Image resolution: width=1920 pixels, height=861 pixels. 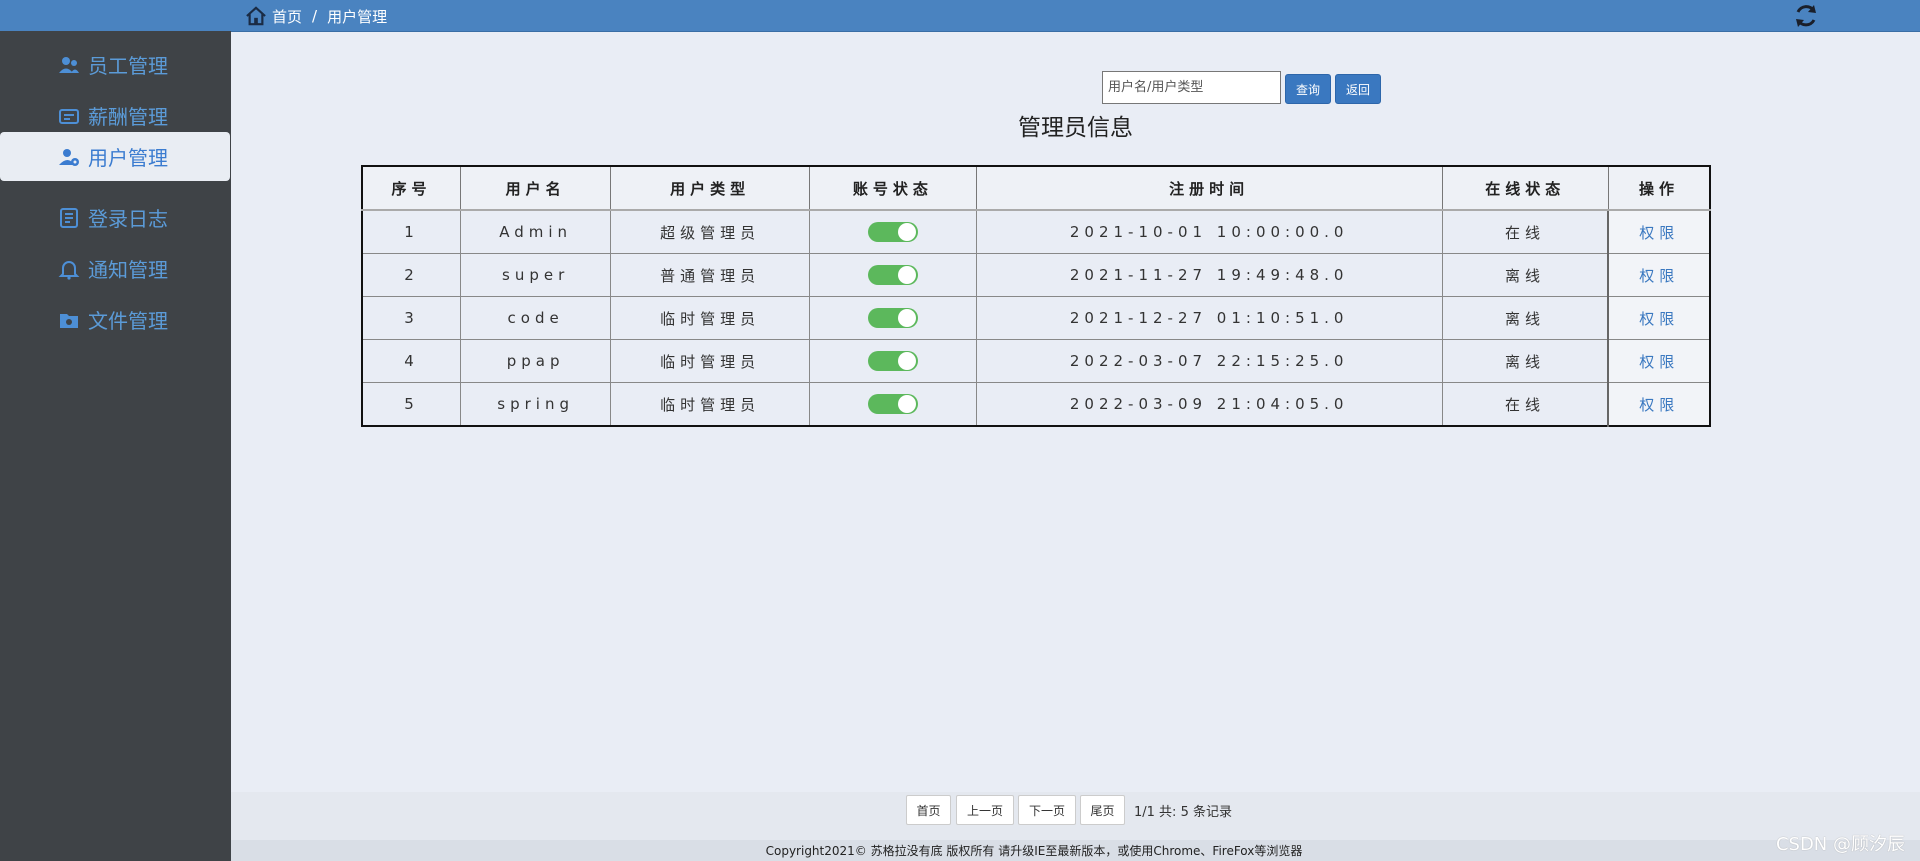 What do you see at coordinates (1806, 16) in the screenshot?
I see `refresh-icon` at bounding box center [1806, 16].